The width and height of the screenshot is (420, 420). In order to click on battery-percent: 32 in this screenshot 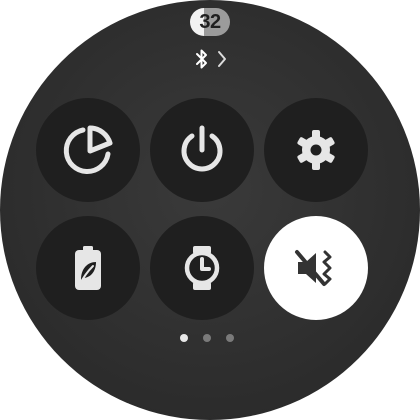, I will do `click(210, 21)`.